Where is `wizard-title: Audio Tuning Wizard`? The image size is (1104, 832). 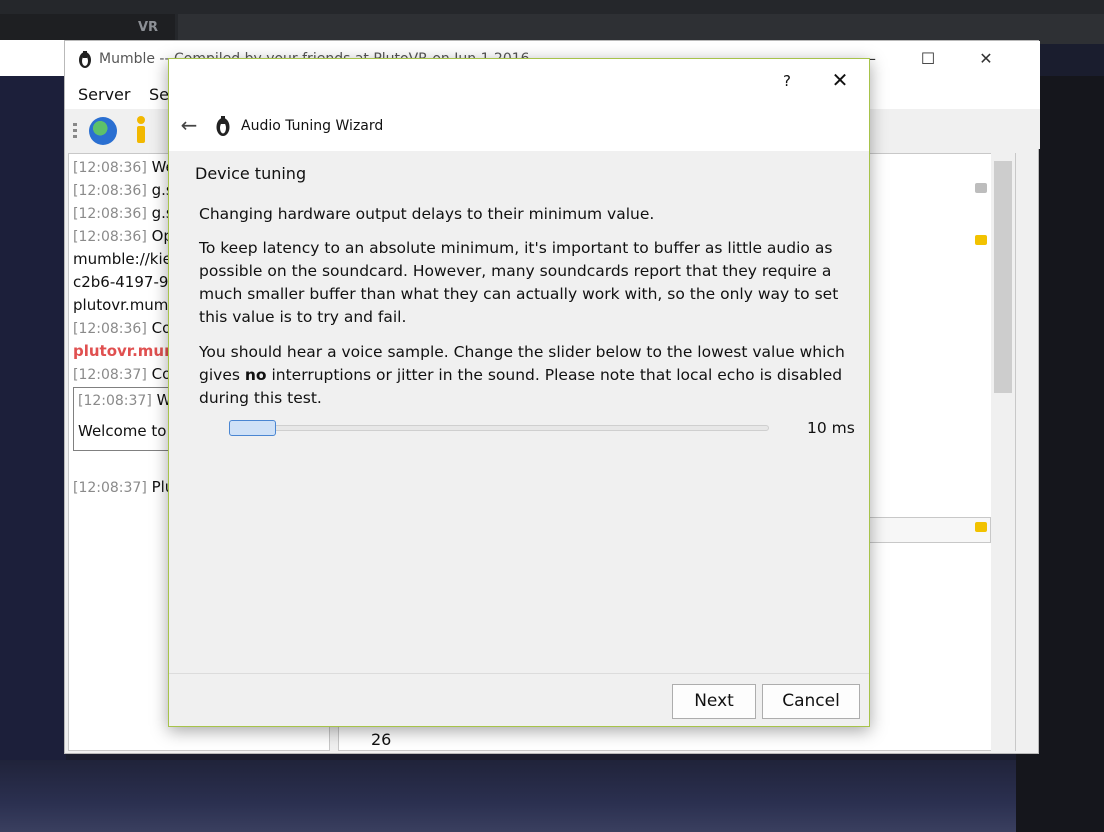
wizard-title: Audio Tuning Wizard is located at coordinates (312, 126).